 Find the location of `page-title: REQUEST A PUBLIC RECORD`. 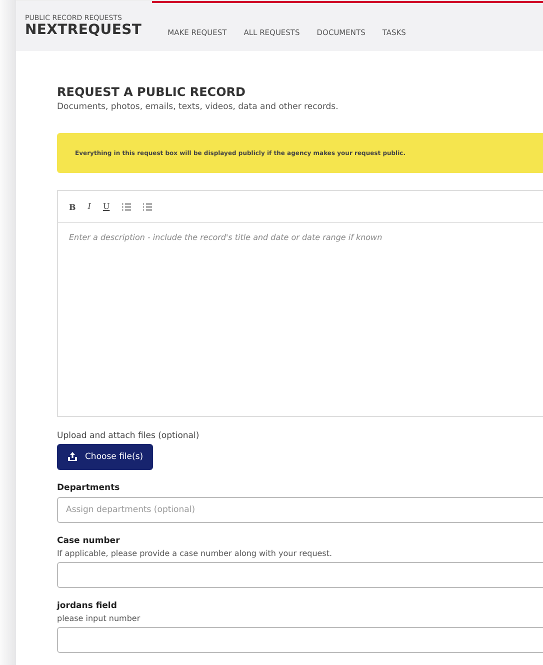

page-title: REQUEST A PUBLIC RECORD is located at coordinates (151, 92).